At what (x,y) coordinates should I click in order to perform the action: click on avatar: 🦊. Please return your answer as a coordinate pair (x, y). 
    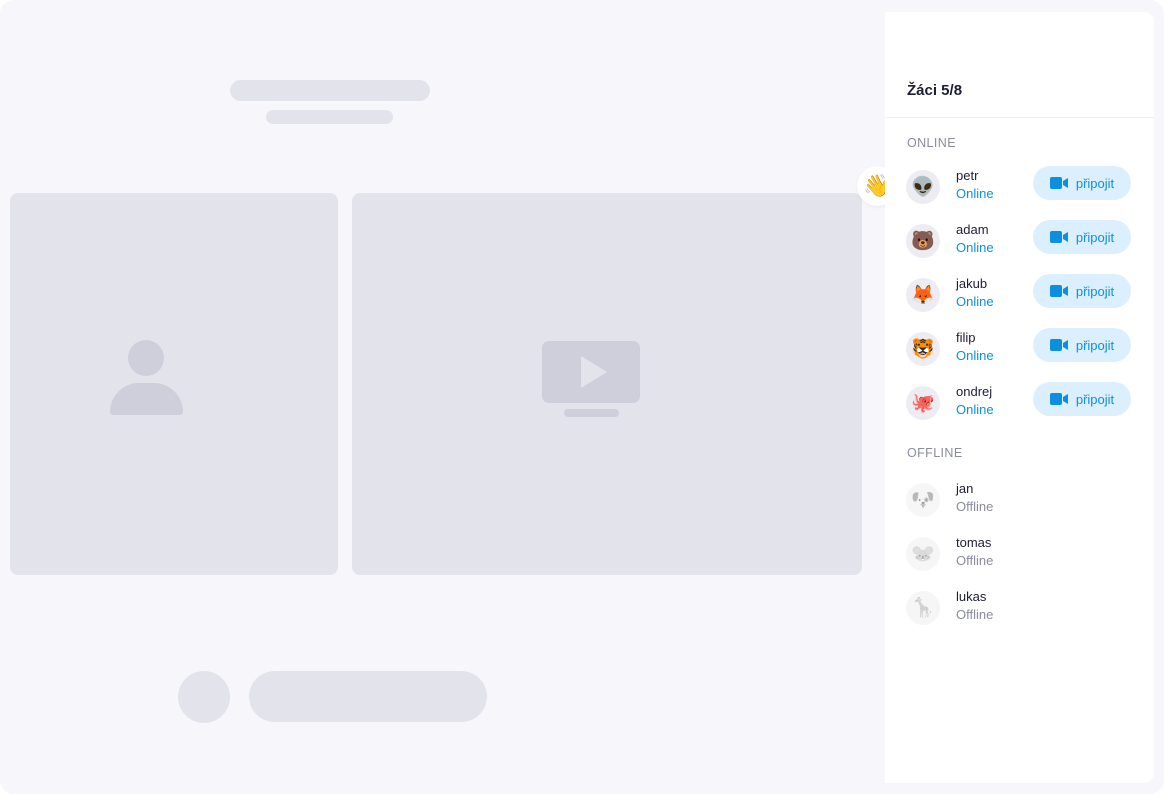
    Looking at the image, I should click on (923, 295).